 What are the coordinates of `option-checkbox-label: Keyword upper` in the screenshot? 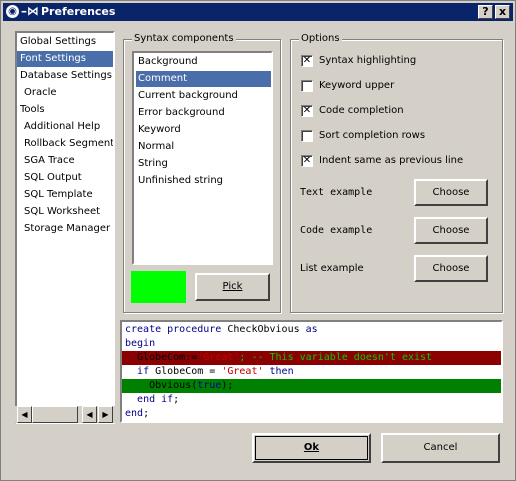 It's located at (357, 85).